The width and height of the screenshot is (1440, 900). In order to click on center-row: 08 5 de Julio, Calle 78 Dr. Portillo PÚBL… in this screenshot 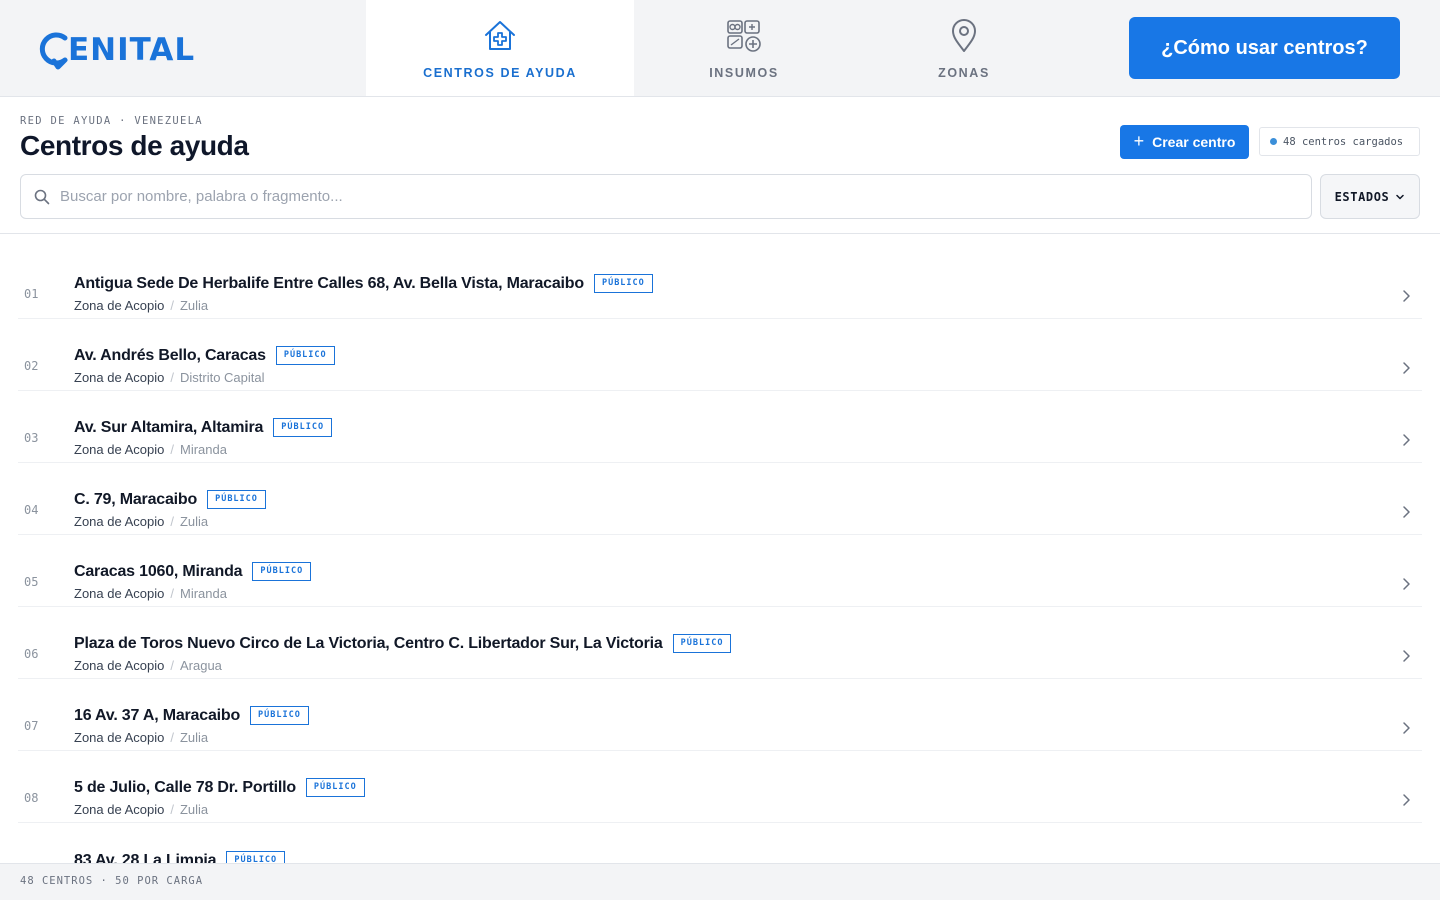, I will do `click(720, 787)`.